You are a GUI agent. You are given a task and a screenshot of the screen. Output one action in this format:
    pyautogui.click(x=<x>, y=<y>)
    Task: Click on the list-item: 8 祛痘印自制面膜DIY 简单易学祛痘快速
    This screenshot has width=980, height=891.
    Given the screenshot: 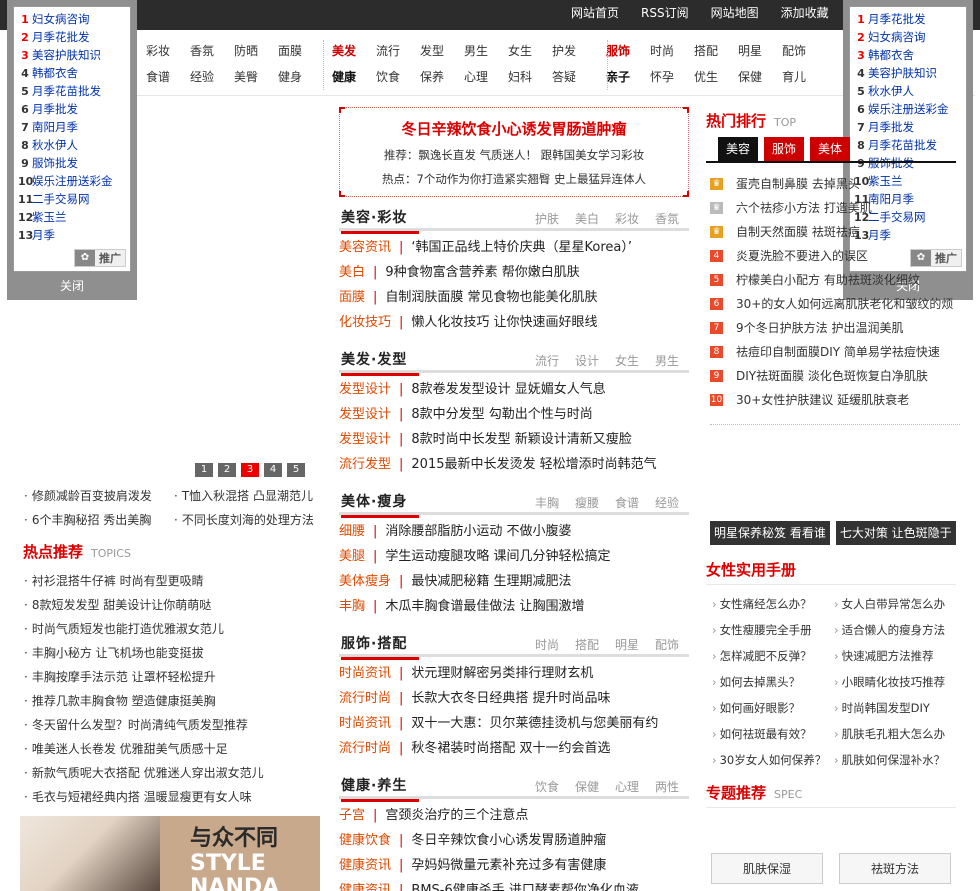 What is the action you would take?
    pyautogui.click(x=835, y=352)
    